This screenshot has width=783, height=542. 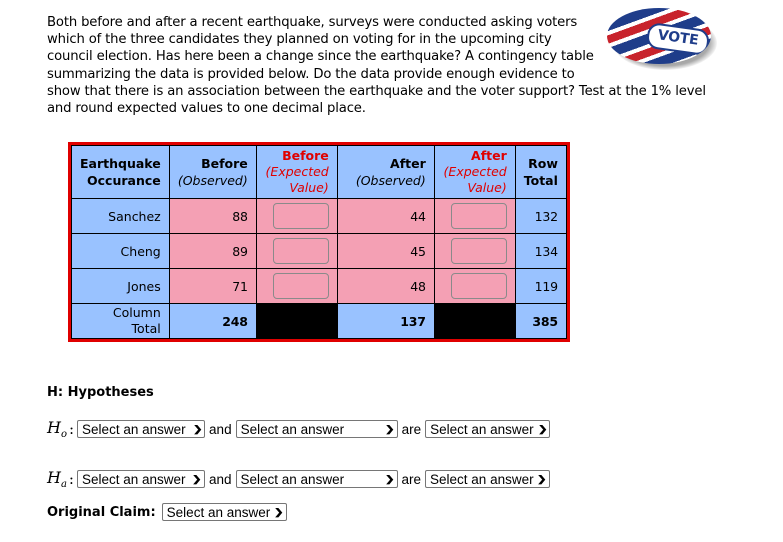 What do you see at coordinates (120, 321) in the screenshot?
I see `column-total-label: Column Total` at bounding box center [120, 321].